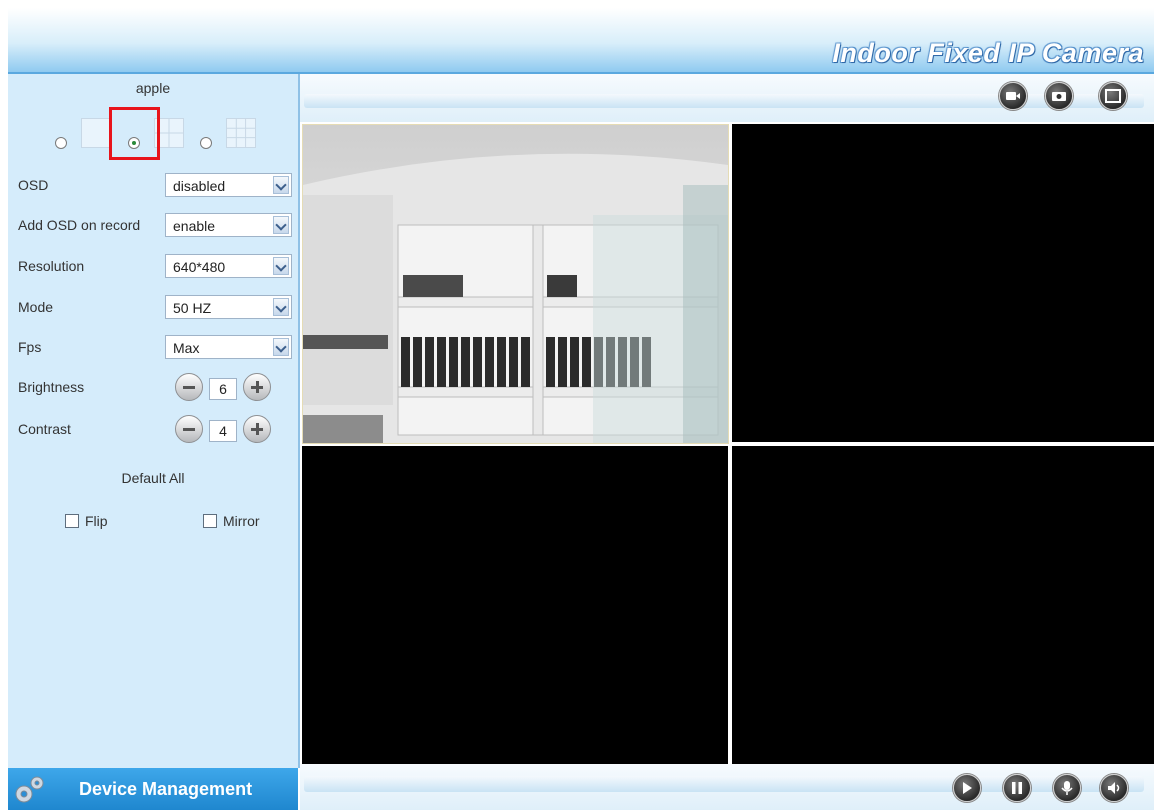 The image size is (1154, 810). Describe the element at coordinates (155, 226) in the screenshot. I see `add-osd-row: Add OSD on record enable` at that location.